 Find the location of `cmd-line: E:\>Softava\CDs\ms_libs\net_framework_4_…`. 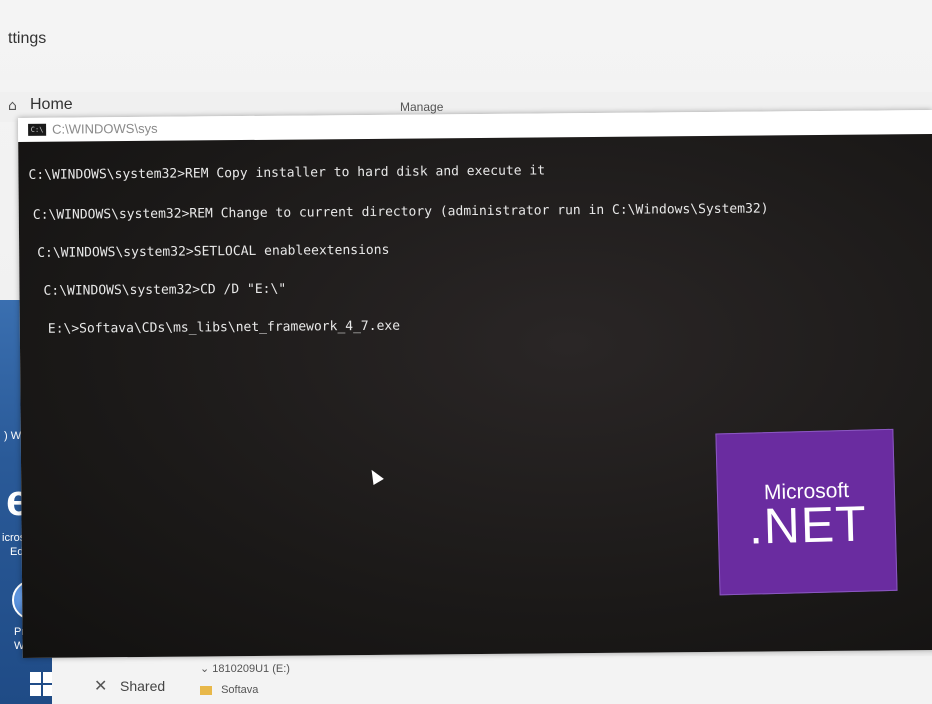

cmd-line: E:\>Softava\CDs\ms_libs\net_framework_4_… is located at coordinates (224, 327).